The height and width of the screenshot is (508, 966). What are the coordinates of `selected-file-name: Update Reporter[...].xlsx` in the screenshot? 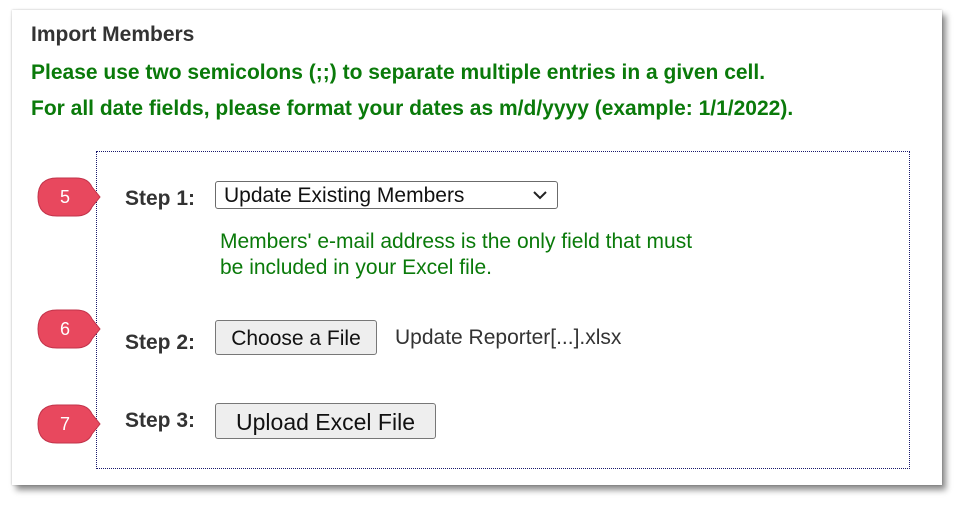 It's located at (508, 337).